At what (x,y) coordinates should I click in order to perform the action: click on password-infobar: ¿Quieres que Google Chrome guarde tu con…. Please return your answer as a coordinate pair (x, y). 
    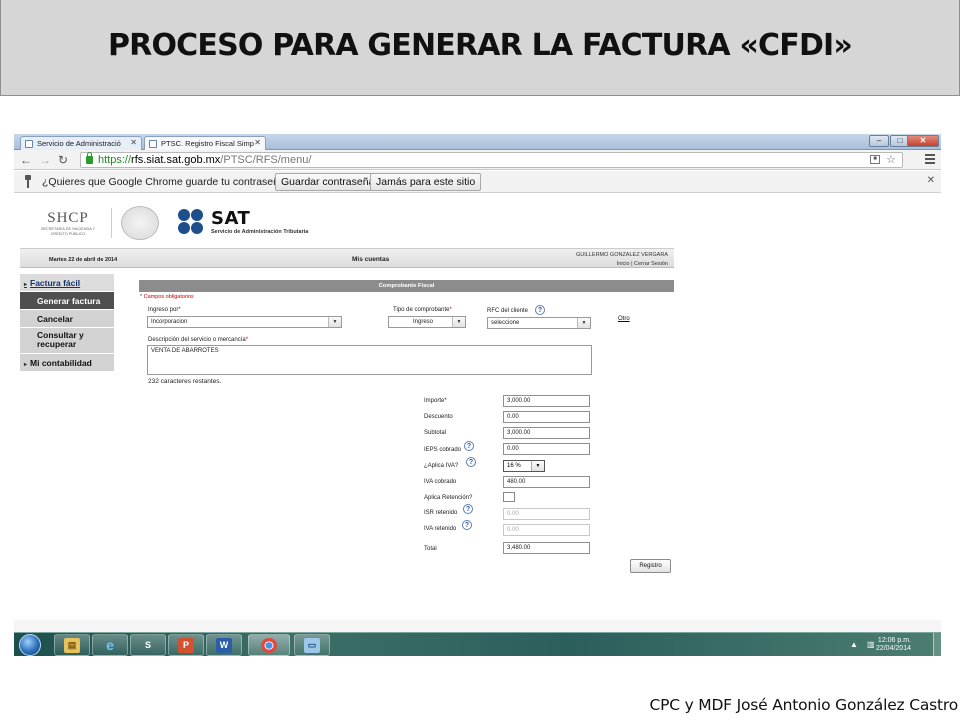
    Looking at the image, I should click on (477, 182).